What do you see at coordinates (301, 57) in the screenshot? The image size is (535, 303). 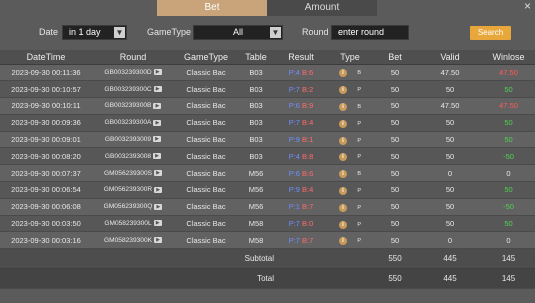 I see `col-result: Result` at bounding box center [301, 57].